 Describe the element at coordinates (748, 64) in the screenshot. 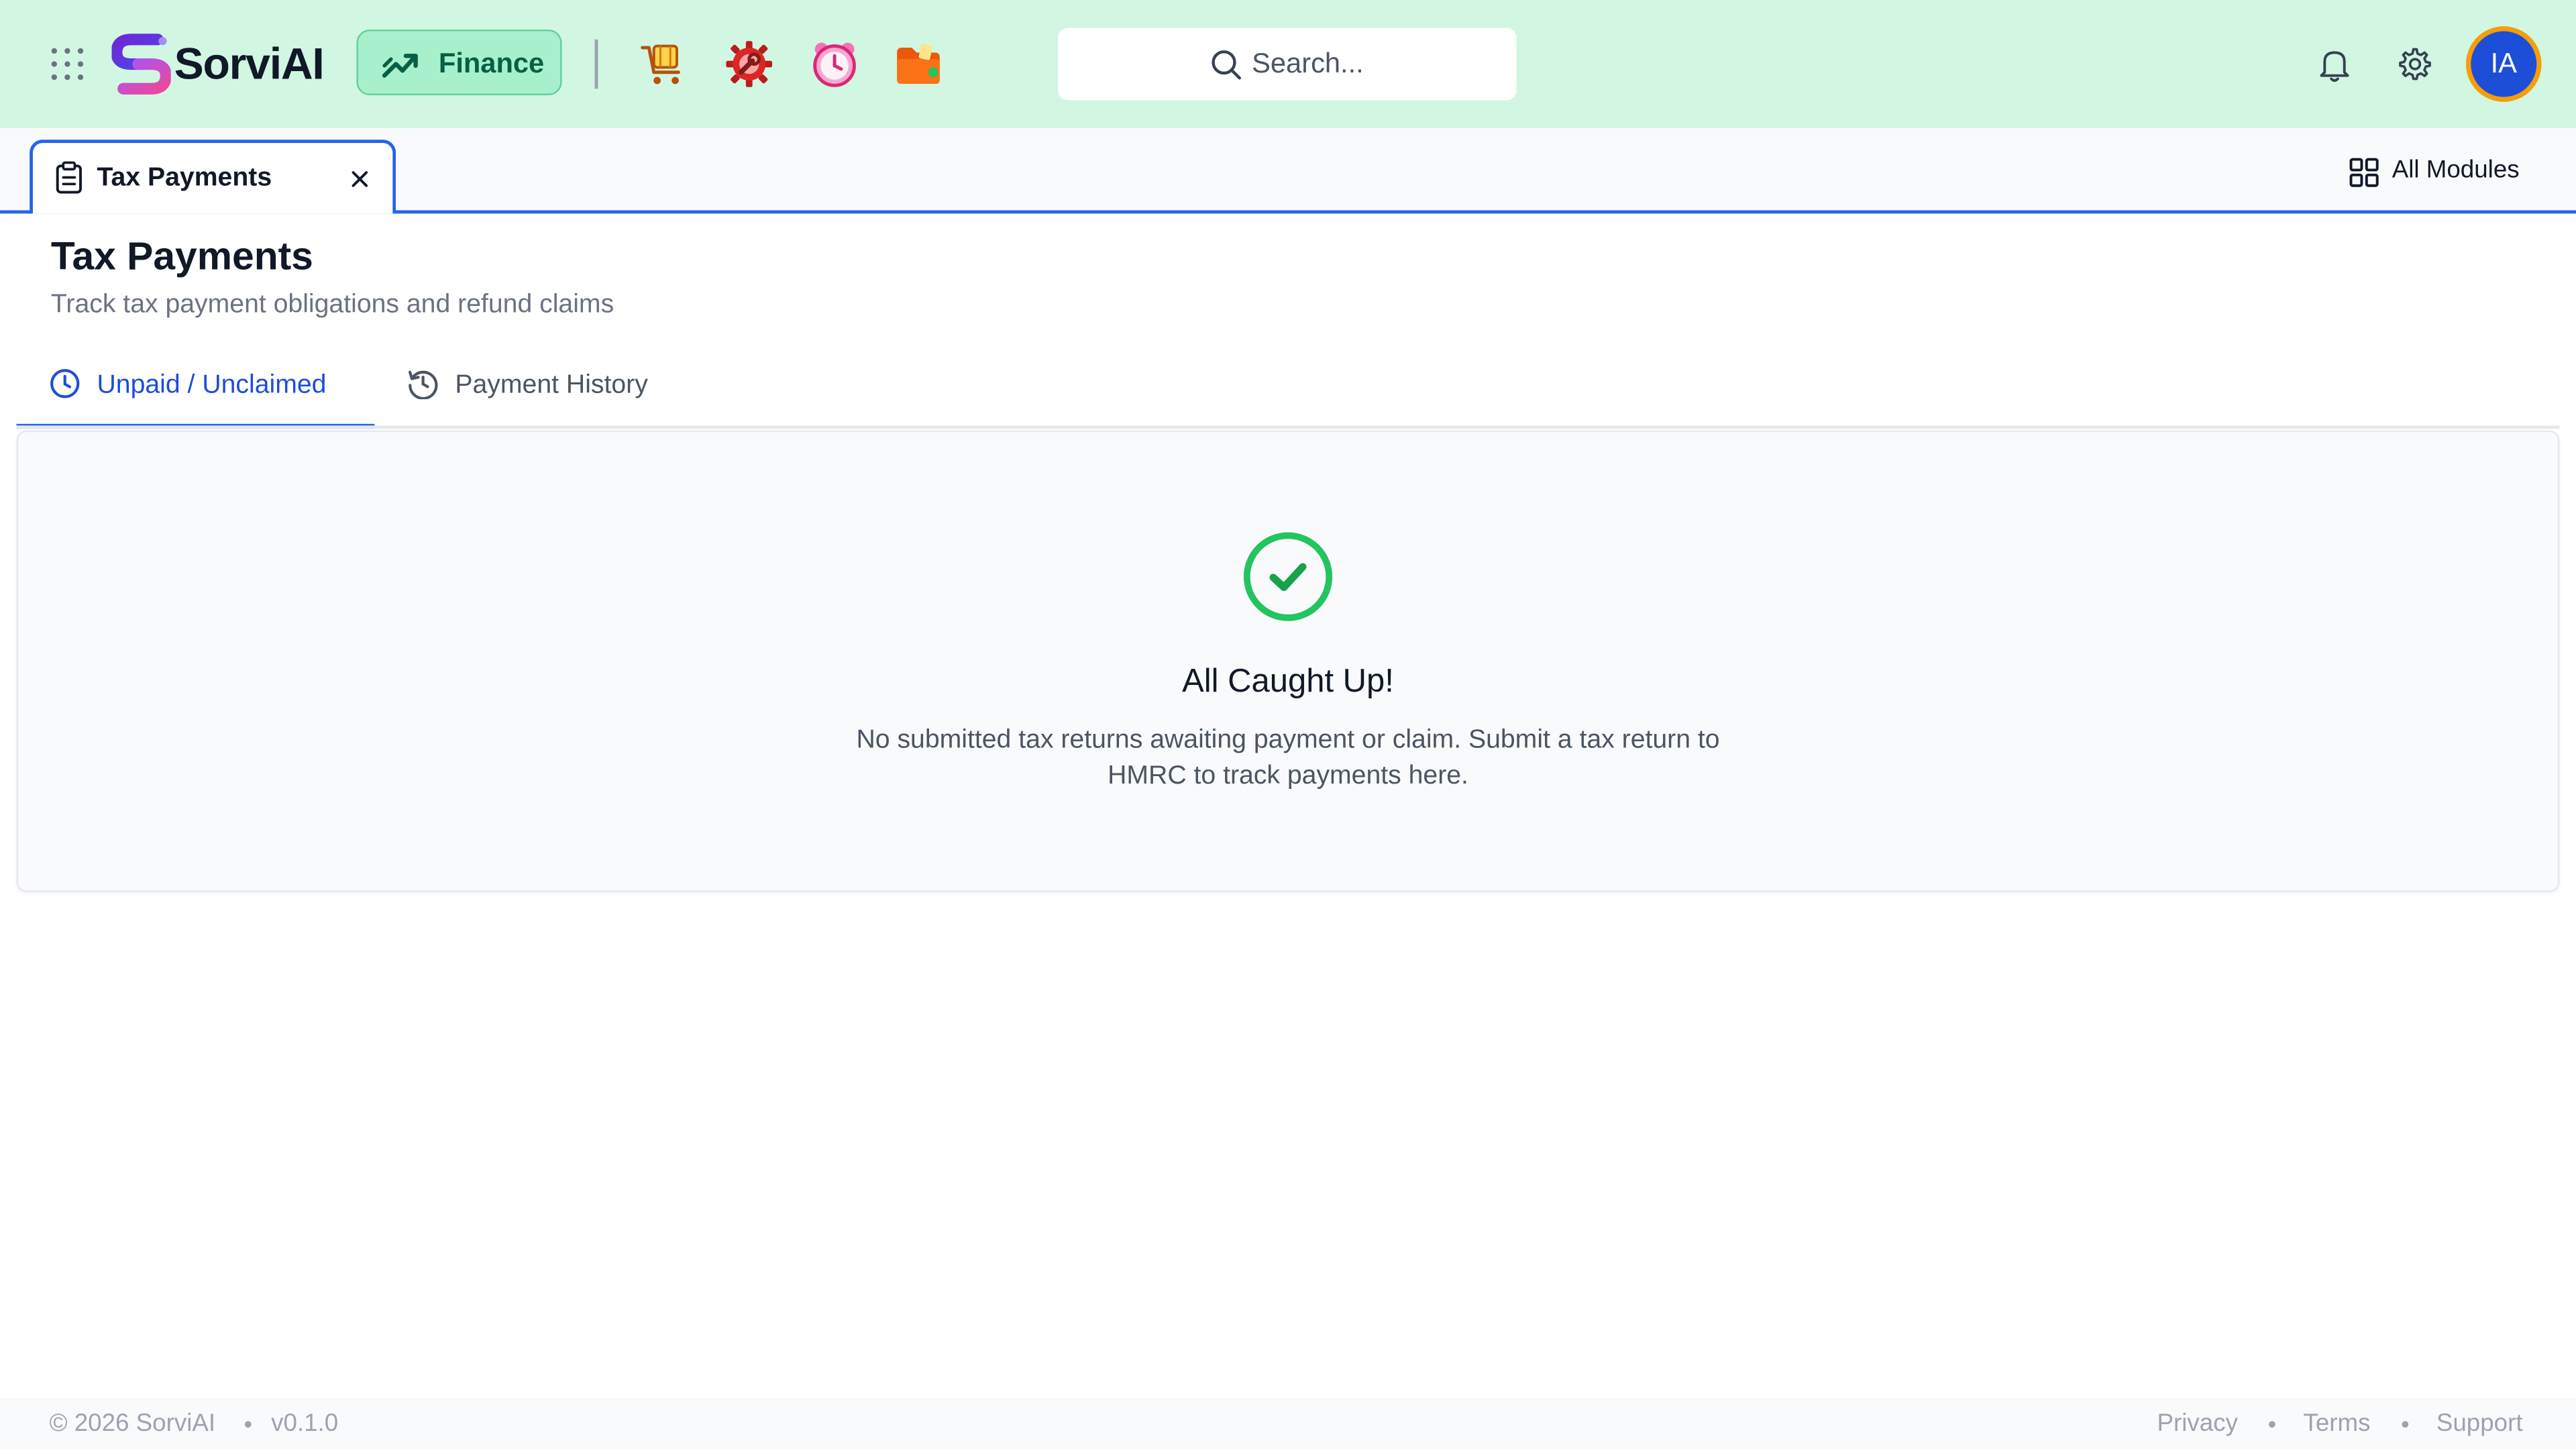

I see `gear-wrench-icon` at that location.